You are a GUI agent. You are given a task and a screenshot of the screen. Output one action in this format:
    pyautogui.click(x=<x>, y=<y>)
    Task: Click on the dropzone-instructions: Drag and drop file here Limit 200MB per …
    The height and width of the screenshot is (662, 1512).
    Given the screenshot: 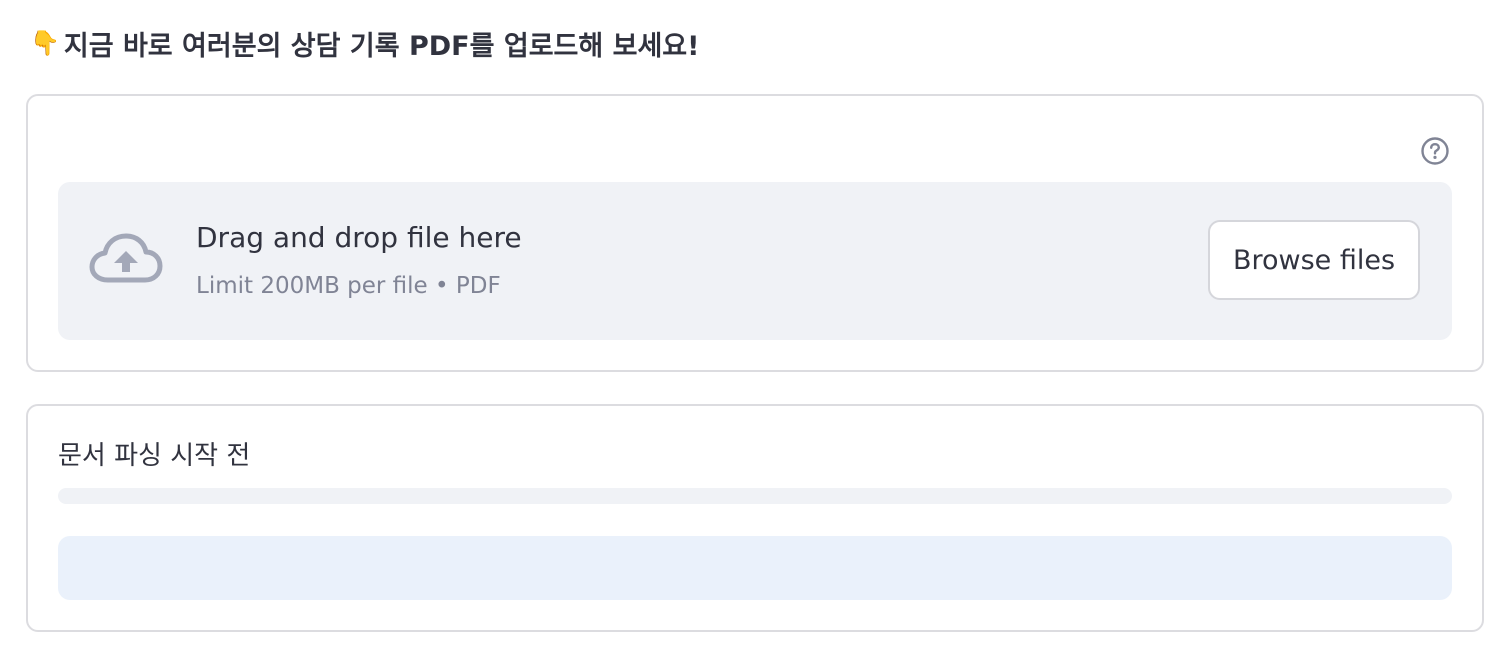 What is the action you would take?
    pyautogui.click(x=359, y=260)
    